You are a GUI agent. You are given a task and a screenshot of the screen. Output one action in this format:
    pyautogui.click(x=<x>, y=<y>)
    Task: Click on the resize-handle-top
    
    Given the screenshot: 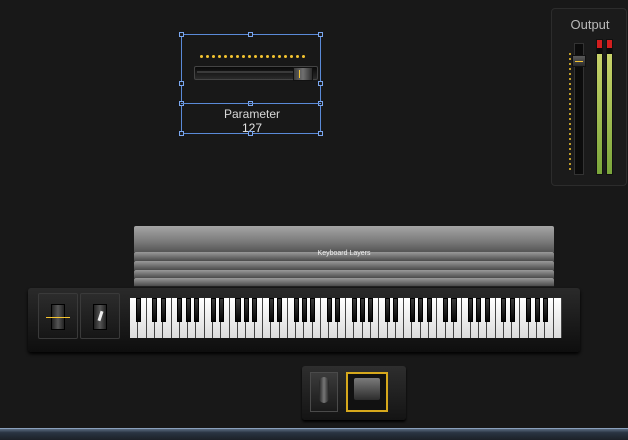 What is the action you would take?
    pyautogui.click(x=250, y=34)
    